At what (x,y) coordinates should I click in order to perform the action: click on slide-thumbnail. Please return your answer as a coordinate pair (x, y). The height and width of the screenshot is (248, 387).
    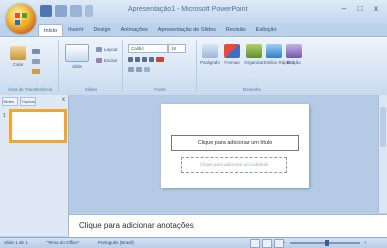
    Looking at the image, I should click on (38, 126).